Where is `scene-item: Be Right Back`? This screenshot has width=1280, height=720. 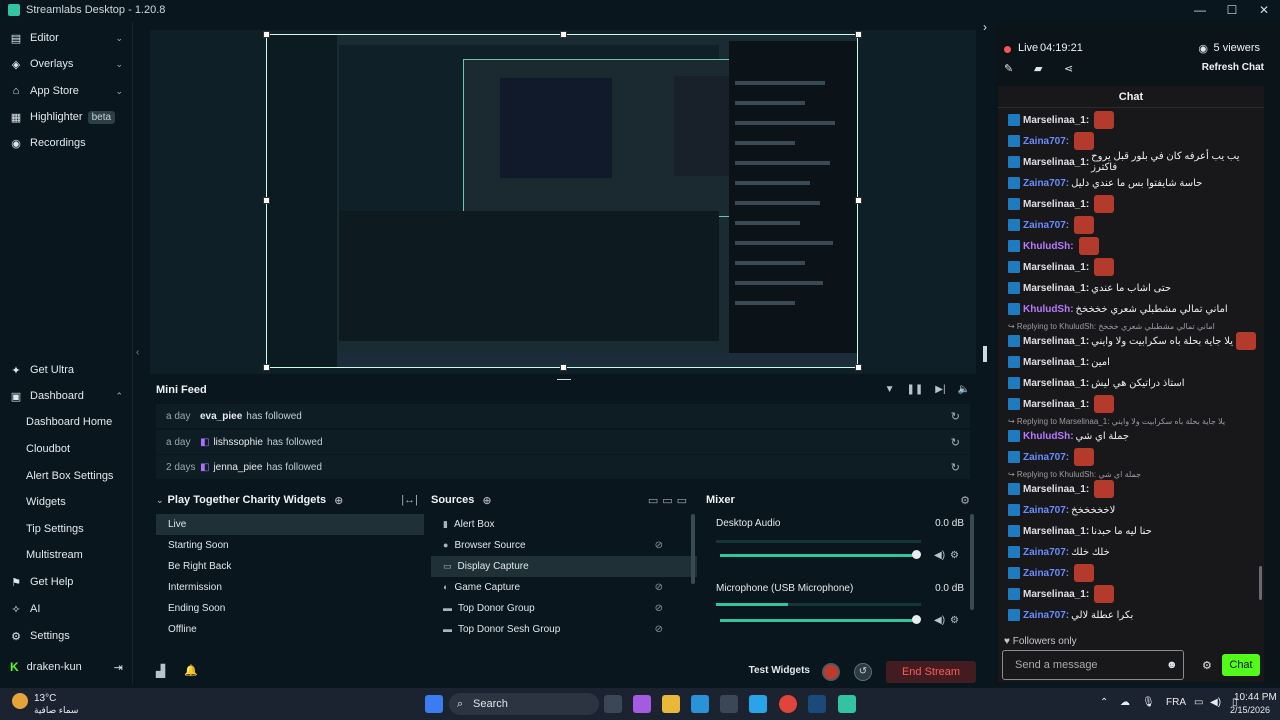
scene-item: Be Right Back is located at coordinates (290, 566).